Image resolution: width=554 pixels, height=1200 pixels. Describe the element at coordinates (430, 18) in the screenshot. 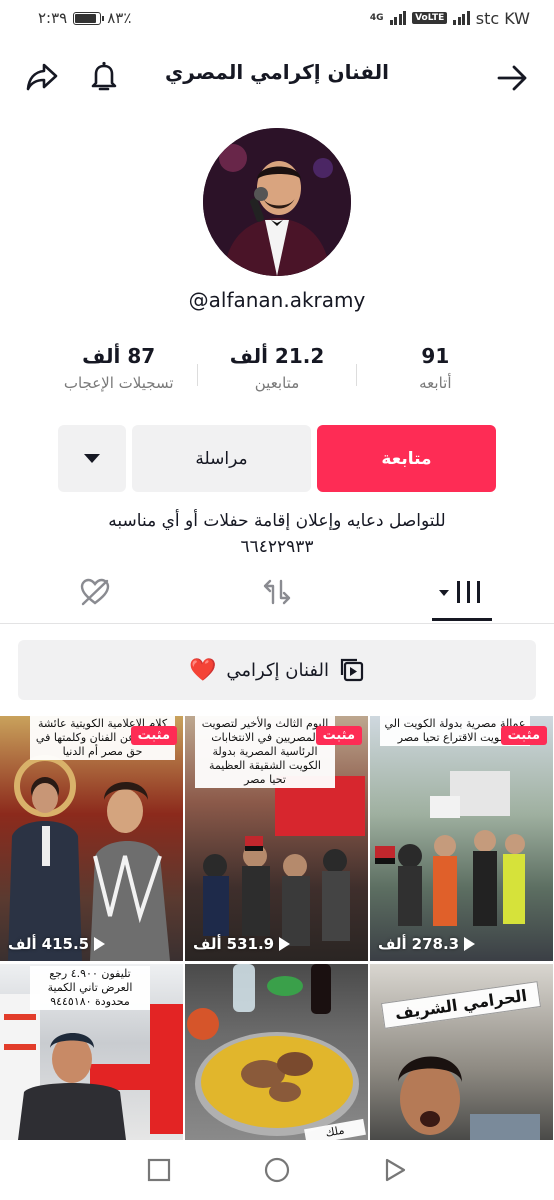

I see `volte-badge: VoLTE` at that location.